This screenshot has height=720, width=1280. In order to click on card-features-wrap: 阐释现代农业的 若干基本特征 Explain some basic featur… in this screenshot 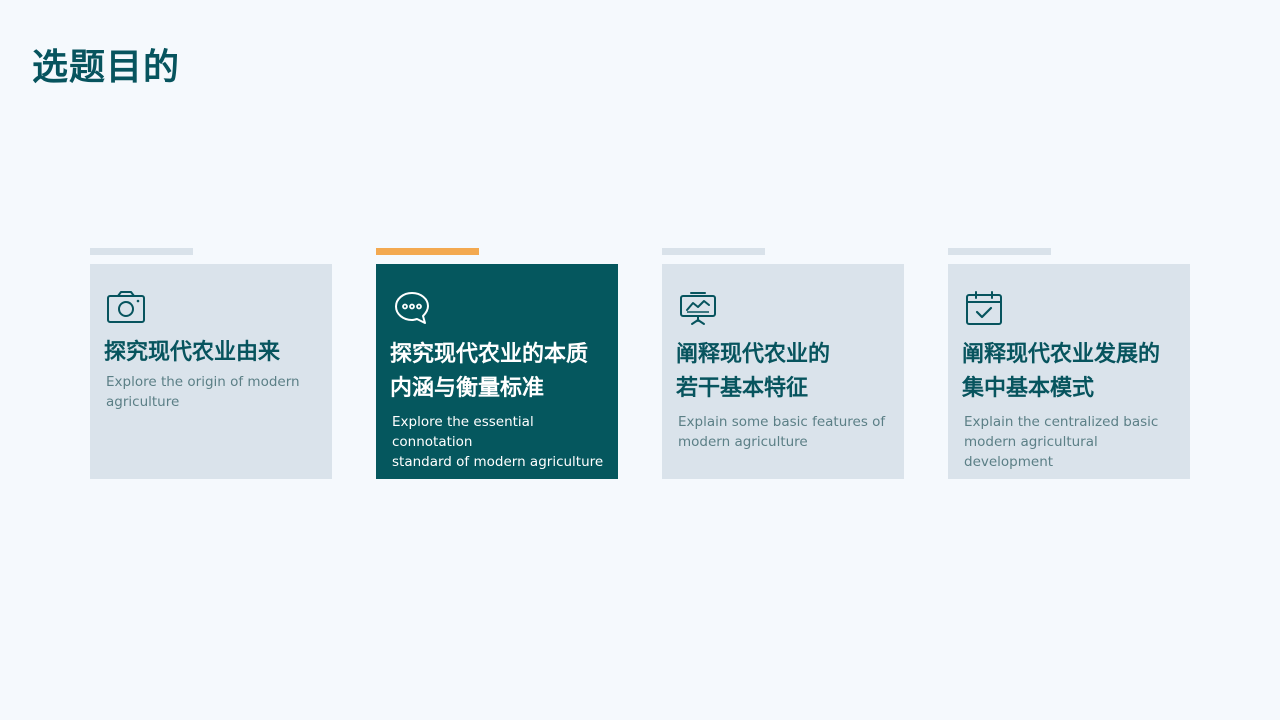, I will do `click(783, 363)`.